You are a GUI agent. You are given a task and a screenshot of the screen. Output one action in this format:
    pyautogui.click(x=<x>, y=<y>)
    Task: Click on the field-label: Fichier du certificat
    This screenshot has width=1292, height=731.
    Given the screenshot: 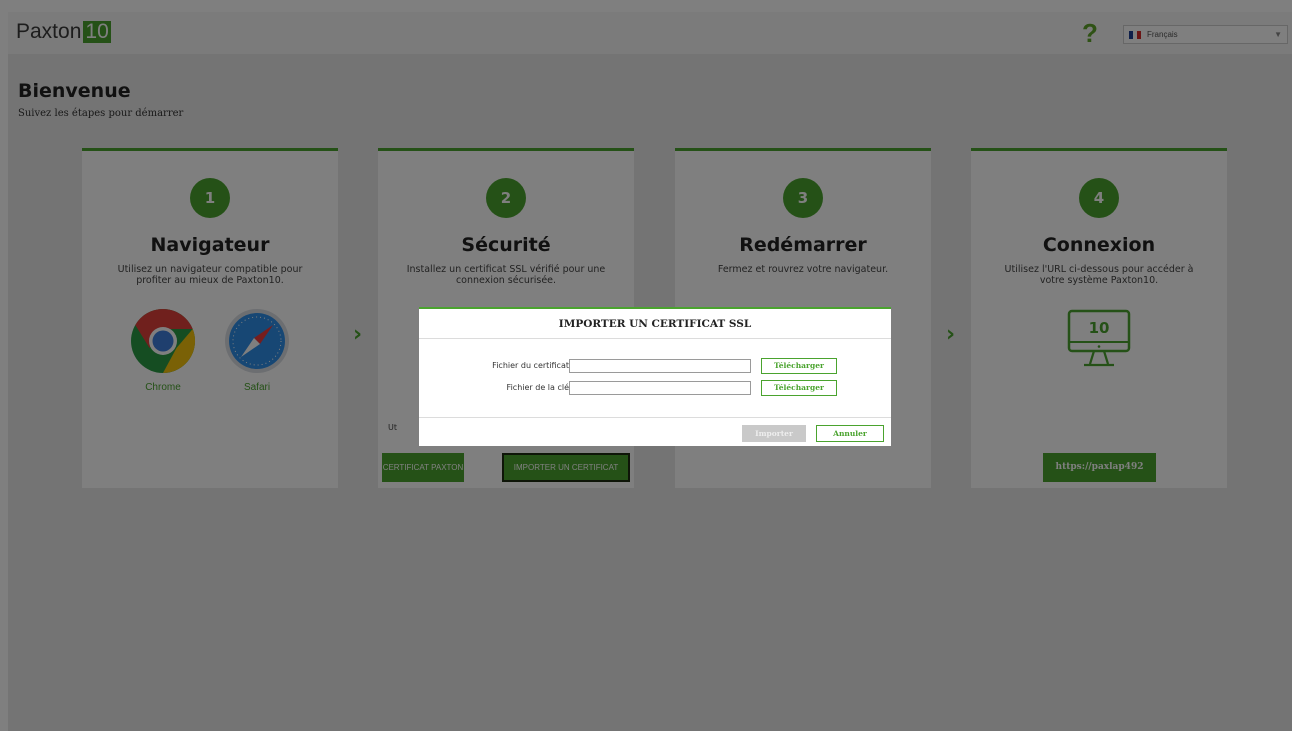 What is the action you would take?
    pyautogui.click(x=530, y=365)
    